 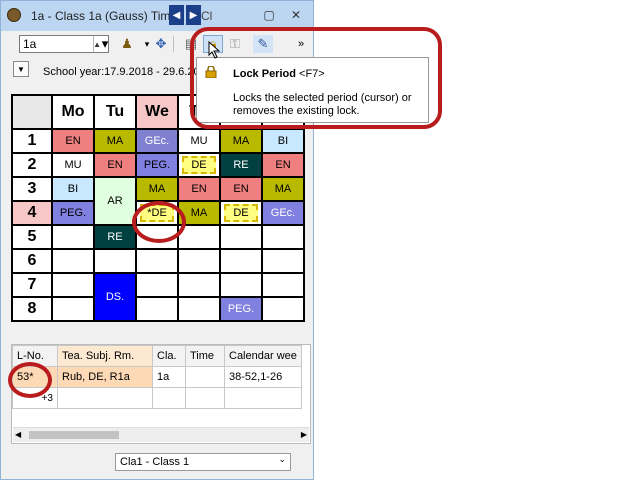 I want to click on cell-calendar-week: 38-52,1-26, so click(x=263, y=377).